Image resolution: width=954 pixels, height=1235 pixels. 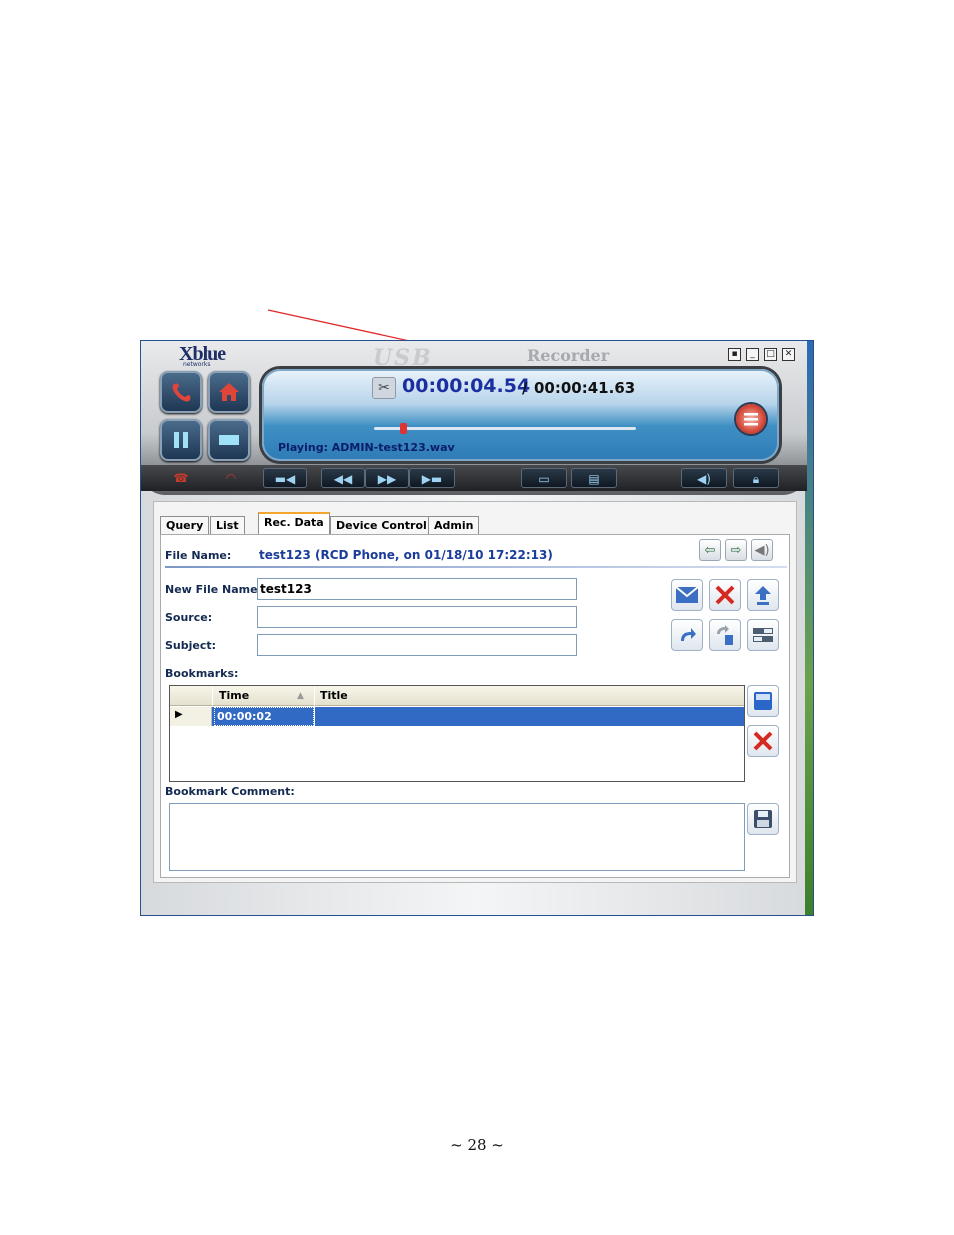 What do you see at coordinates (752, 354) in the screenshot?
I see `minimize-icon: _` at bounding box center [752, 354].